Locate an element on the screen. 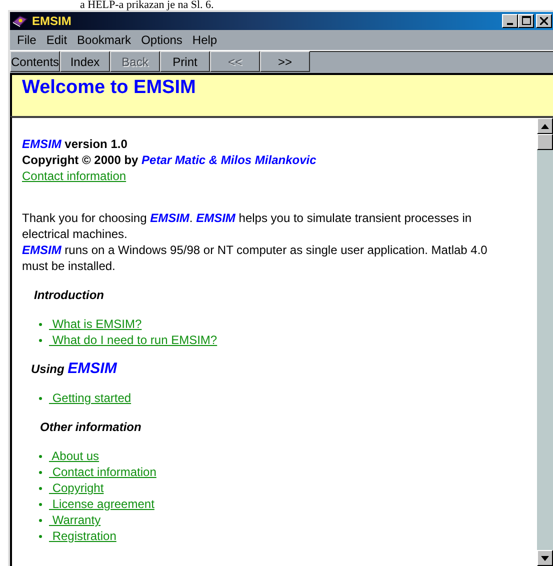  menu-item: Bookmark is located at coordinates (104, 40).